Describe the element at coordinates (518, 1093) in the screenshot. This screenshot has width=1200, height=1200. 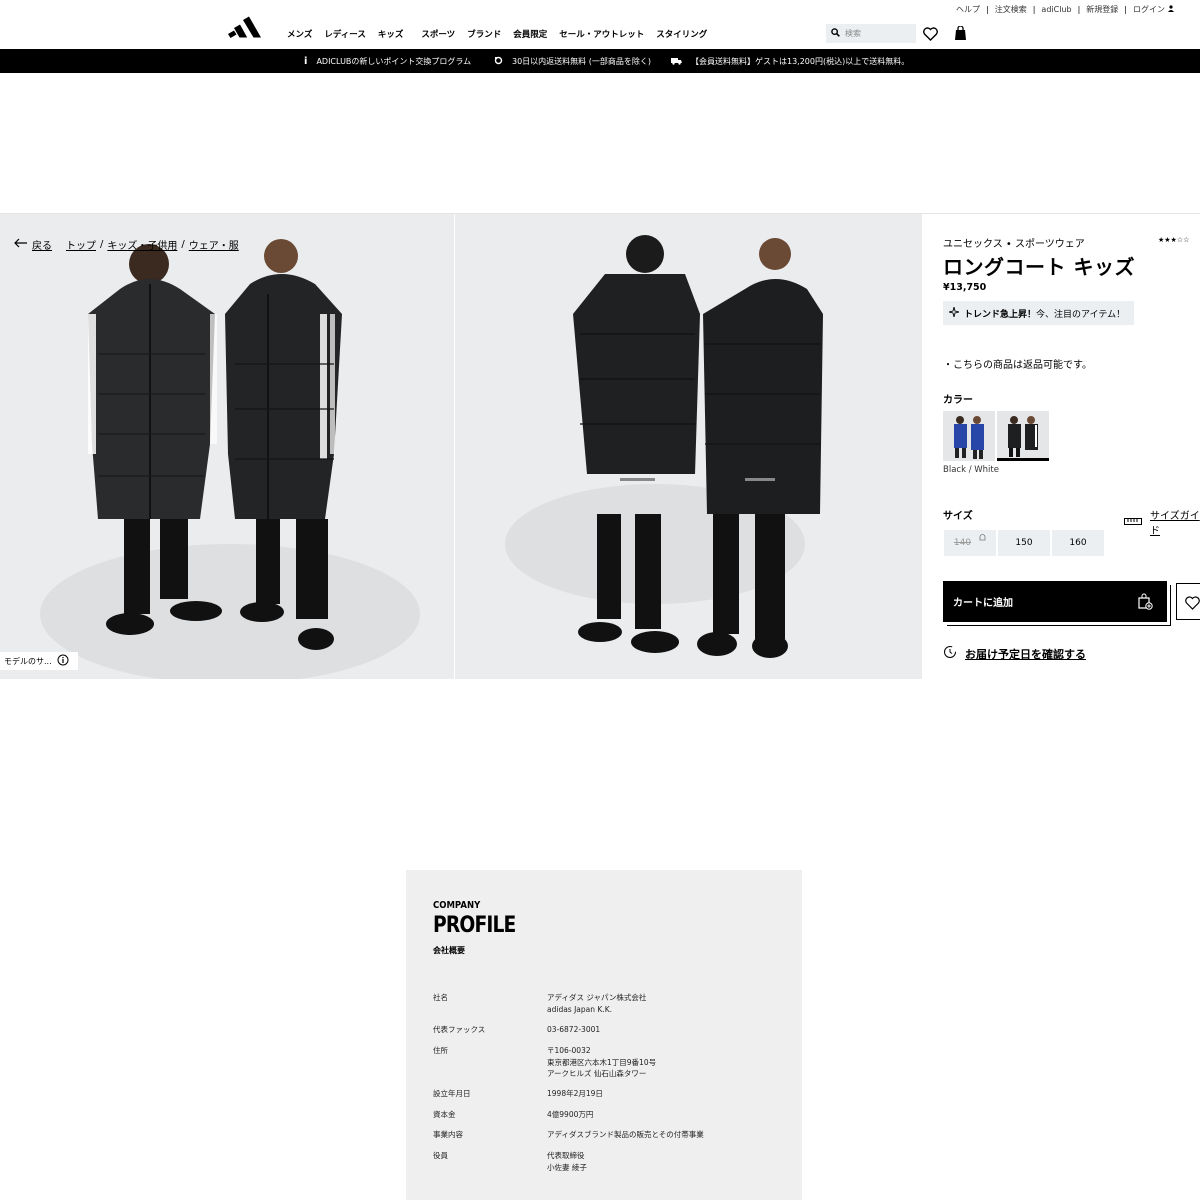
I see `profile-row: 設立年月日 1998年2月19日` at that location.